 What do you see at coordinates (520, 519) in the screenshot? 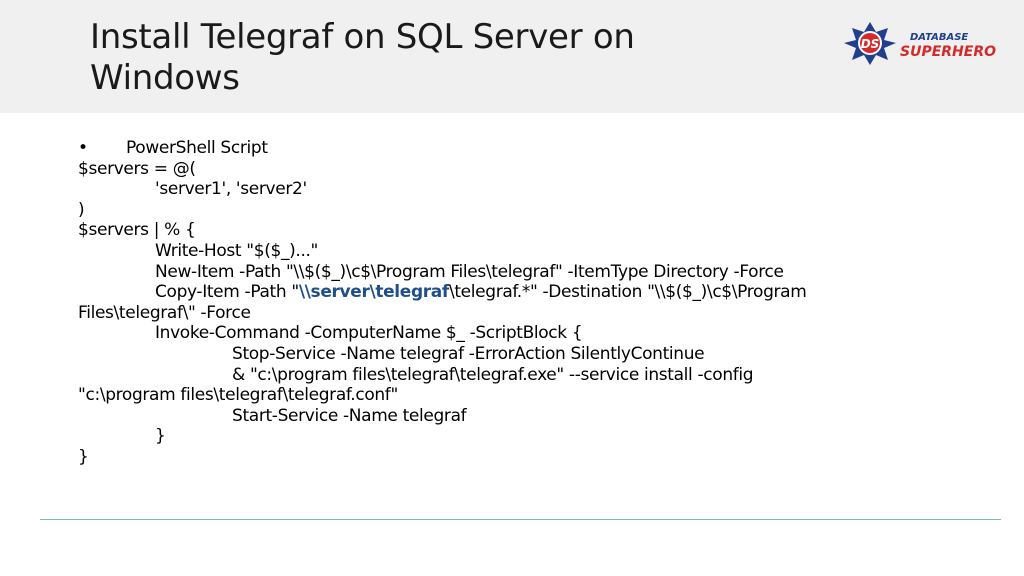
I see `footer-divider` at bounding box center [520, 519].